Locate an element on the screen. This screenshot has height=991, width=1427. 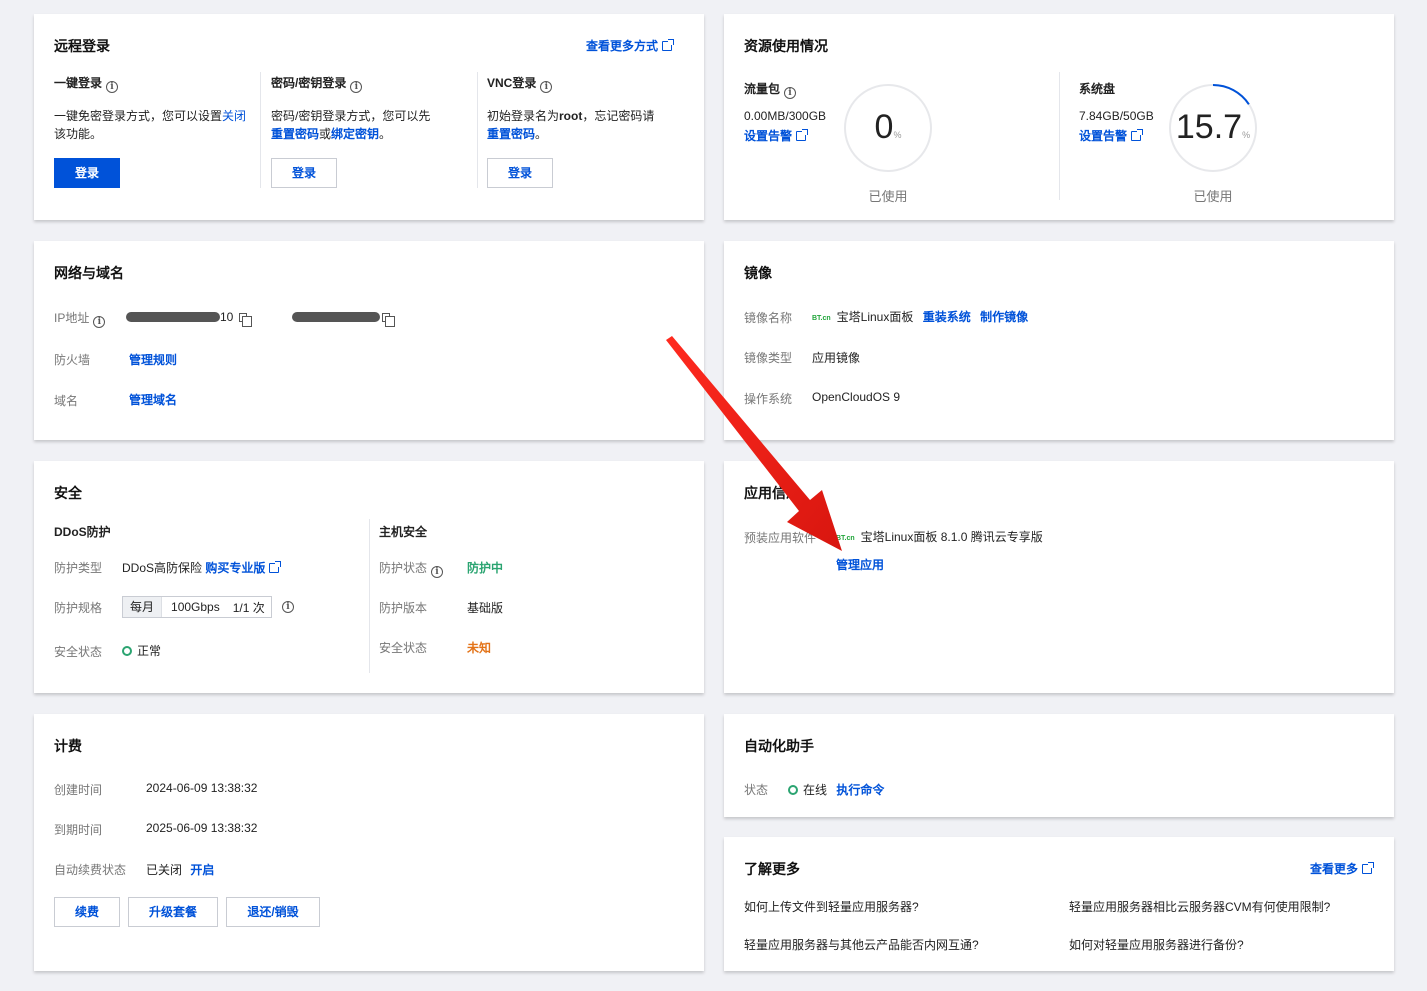
one-click-login-desc: 一键免密登录方式，您可以设置关闭该功能。 is located at coordinates (150, 125).